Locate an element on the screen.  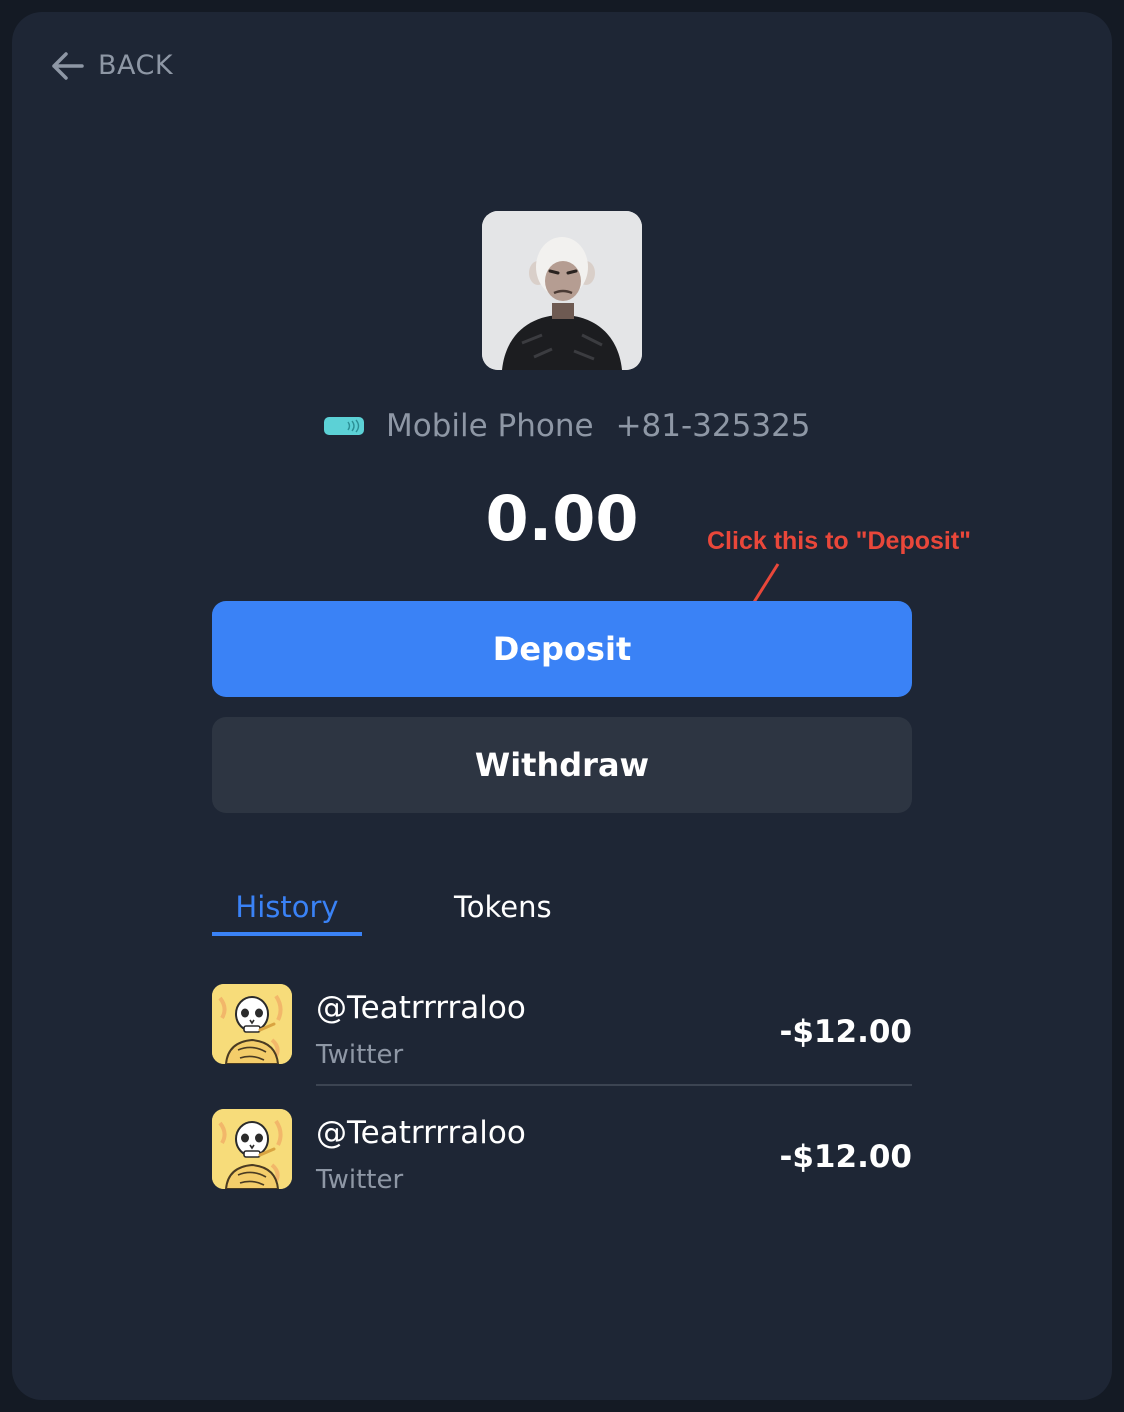
phone-number: +81-325325 is located at coordinates (713, 426).